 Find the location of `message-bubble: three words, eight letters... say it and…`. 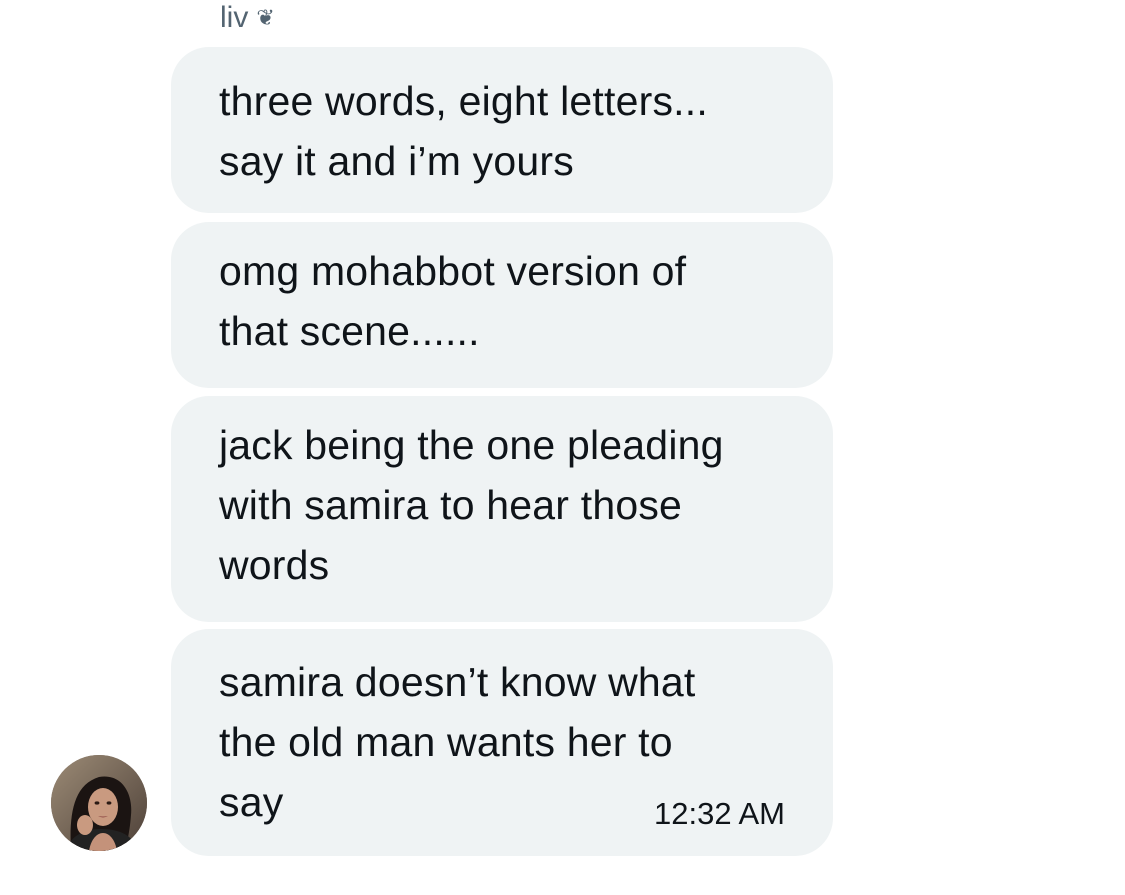

message-bubble: three words, eight letters... say it and… is located at coordinates (502, 130).